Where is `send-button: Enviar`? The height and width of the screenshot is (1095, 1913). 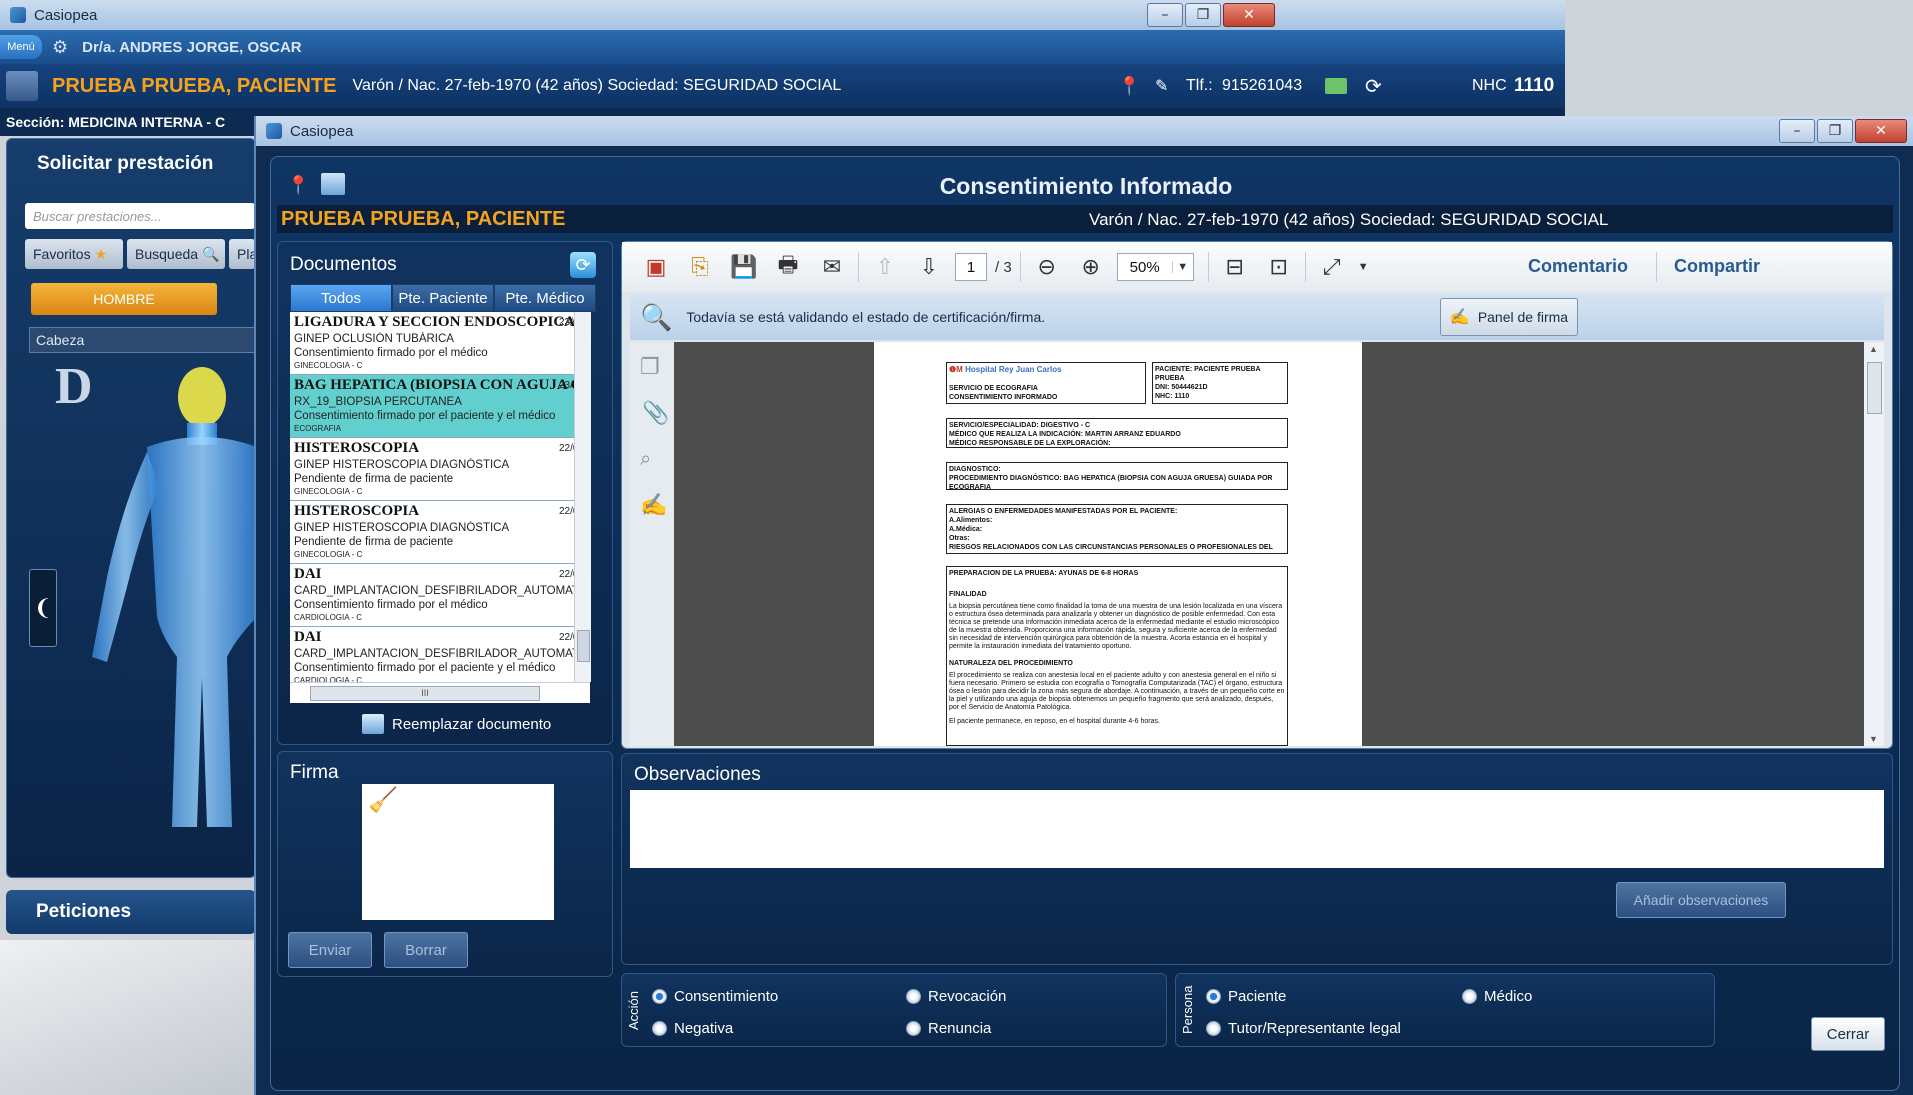
send-button: Enviar is located at coordinates (330, 950).